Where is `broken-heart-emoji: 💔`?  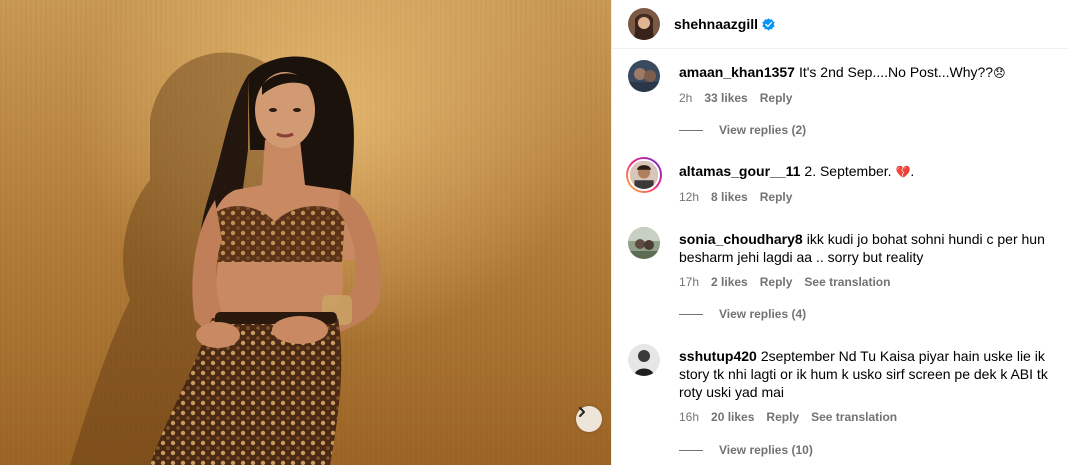 broken-heart-emoji: 💔 is located at coordinates (903, 172).